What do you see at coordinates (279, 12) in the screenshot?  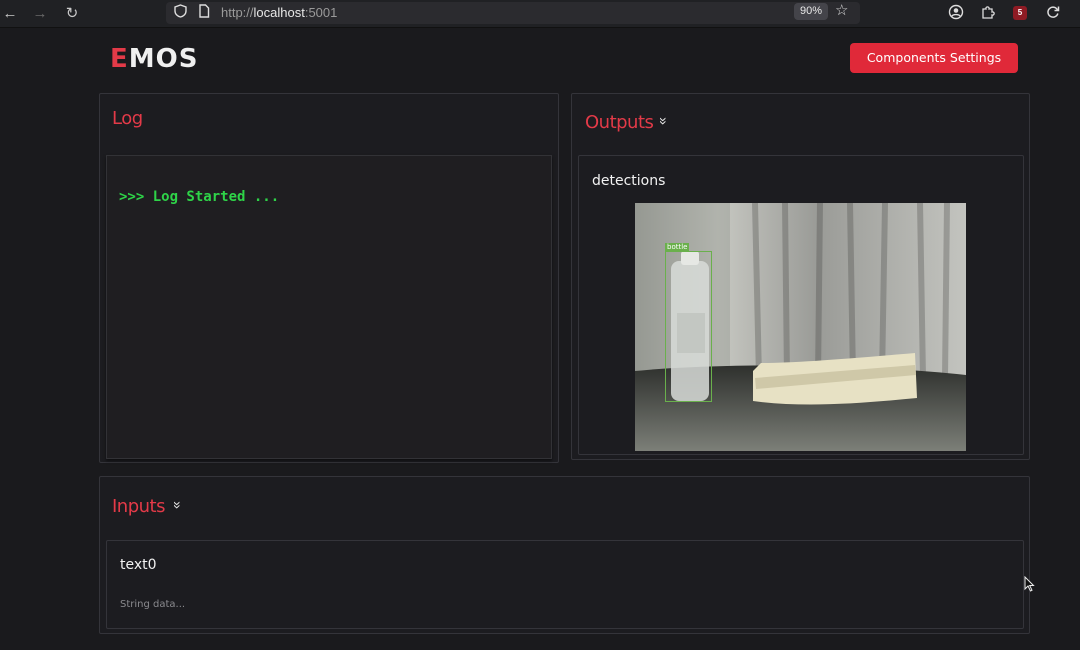 I see `url-text: http://localhost:5001` at bounding box center [279, 12].